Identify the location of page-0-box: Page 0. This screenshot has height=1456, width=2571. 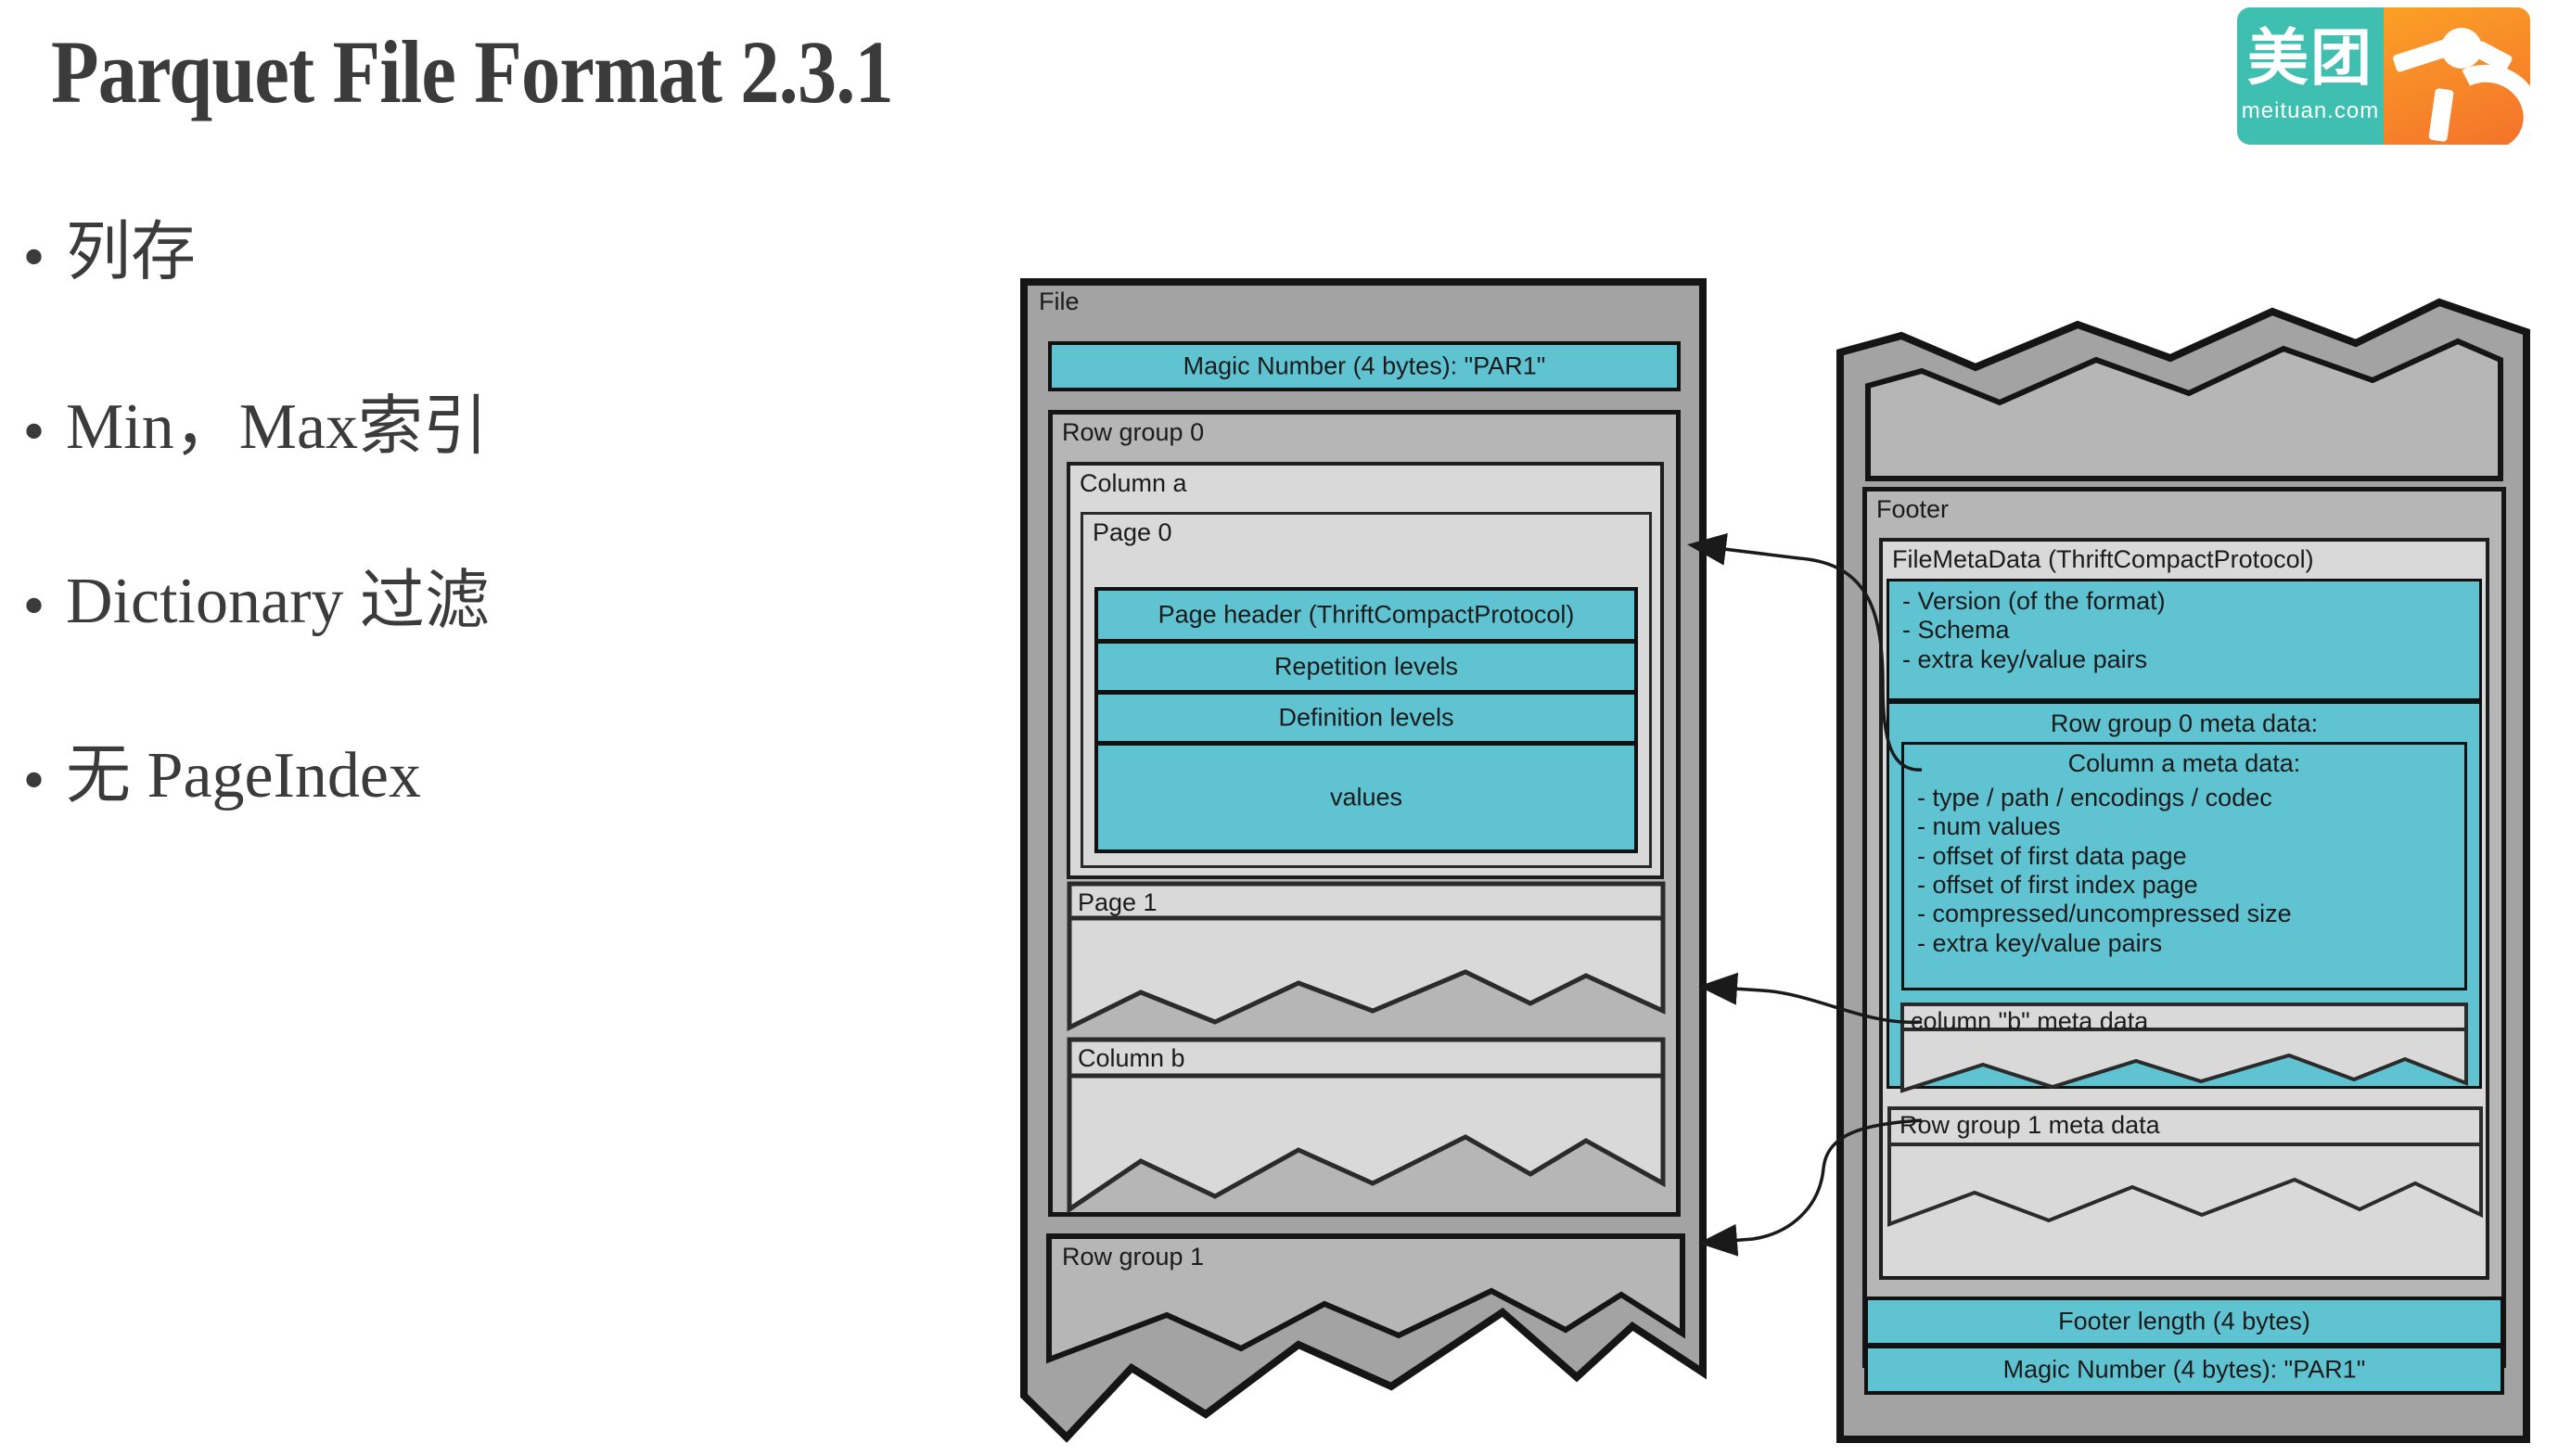
(1366, 690).